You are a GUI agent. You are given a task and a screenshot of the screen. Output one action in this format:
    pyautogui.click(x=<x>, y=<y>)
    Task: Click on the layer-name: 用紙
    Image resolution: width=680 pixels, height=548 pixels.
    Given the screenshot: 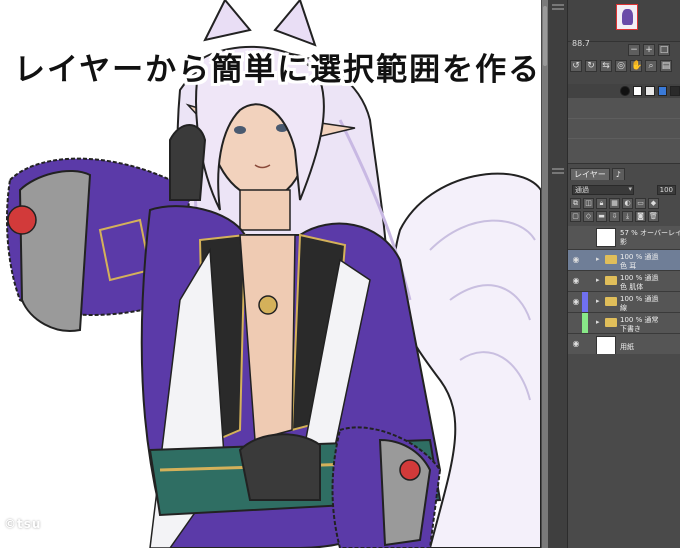 What is the action you would take?
    pyautogui.click(x=627, y=347)
    